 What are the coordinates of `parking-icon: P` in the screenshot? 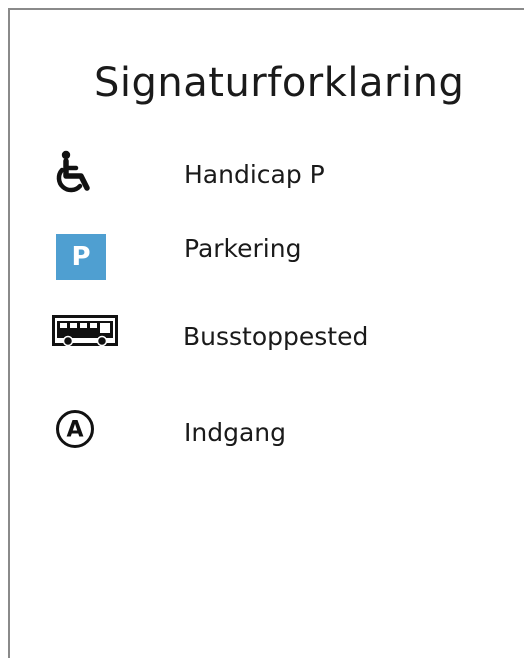 It's located at (81, 257).